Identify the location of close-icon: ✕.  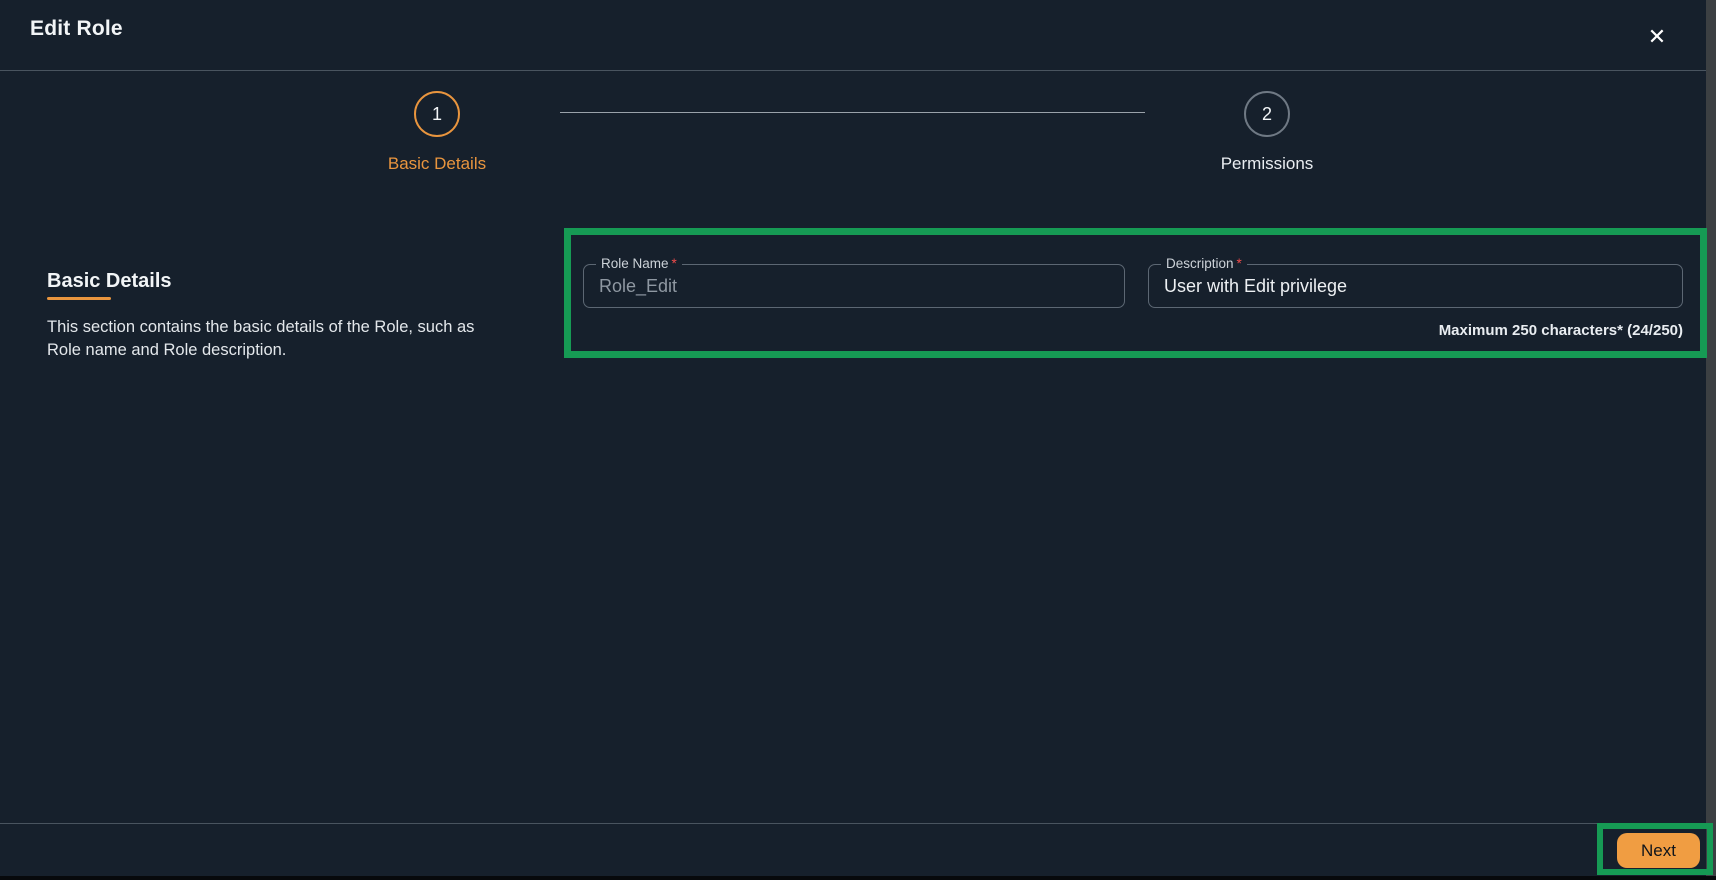
(1657, 36).